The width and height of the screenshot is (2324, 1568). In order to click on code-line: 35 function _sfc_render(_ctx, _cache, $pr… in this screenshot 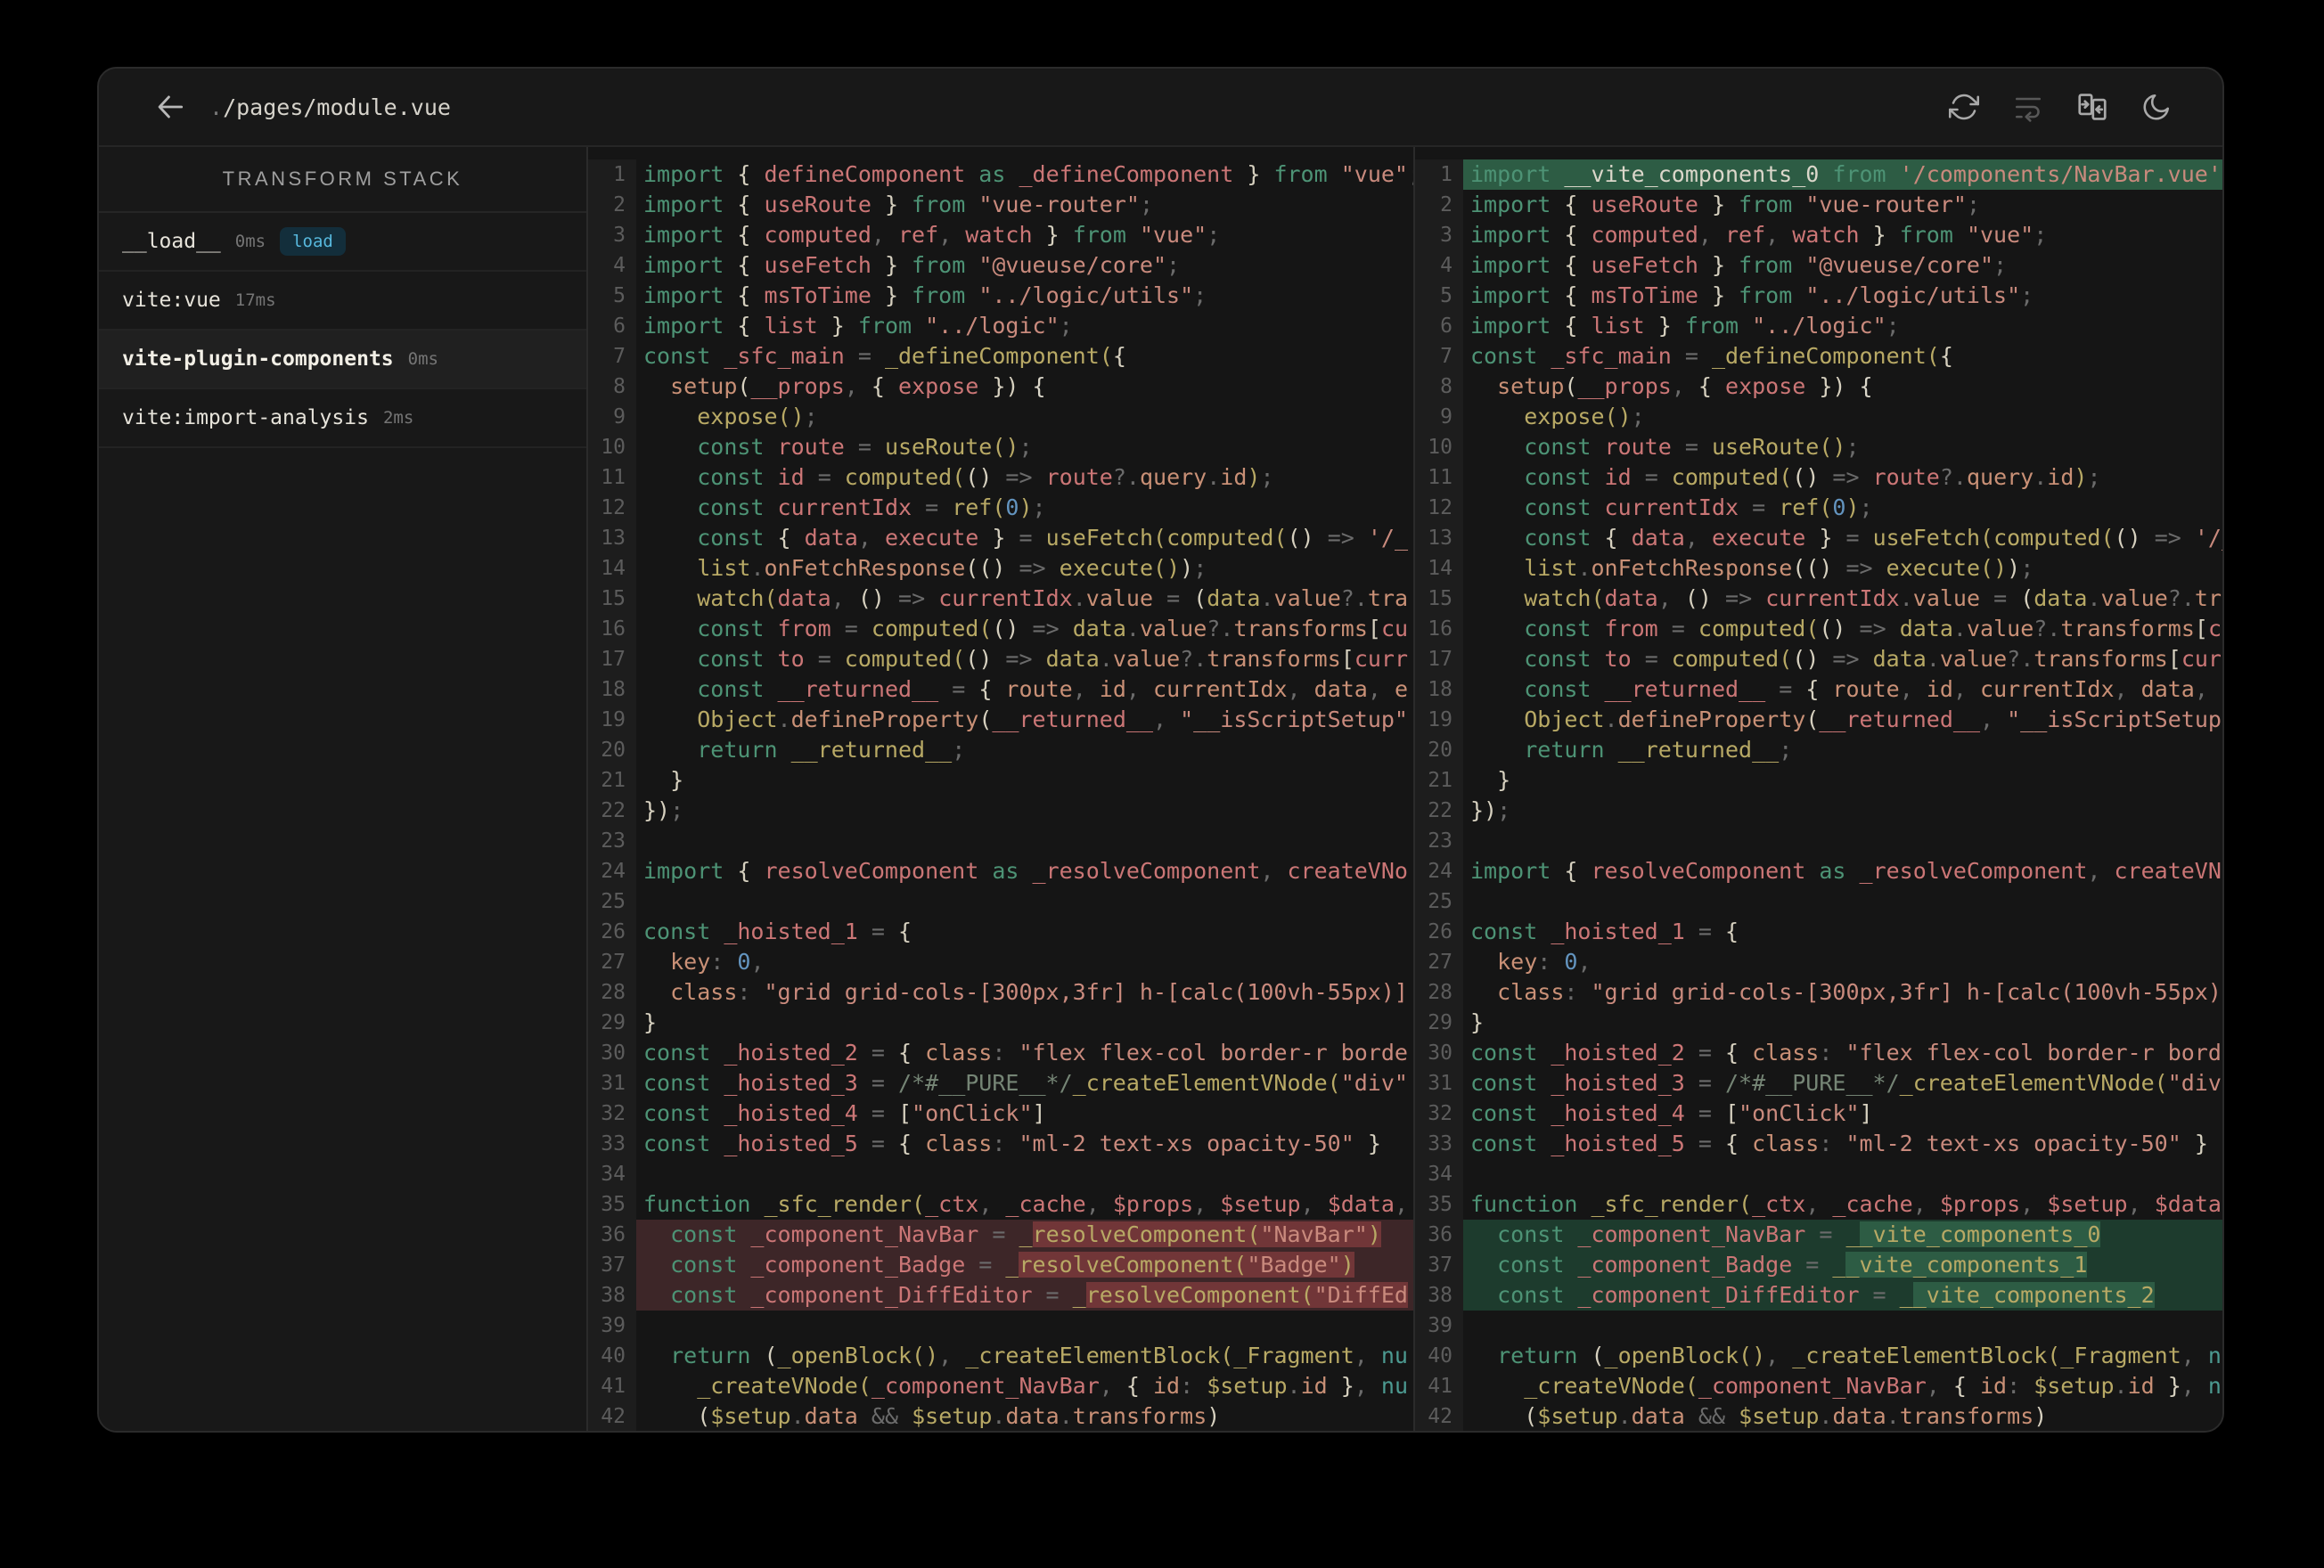, I will do `click(1818, 1204)`.